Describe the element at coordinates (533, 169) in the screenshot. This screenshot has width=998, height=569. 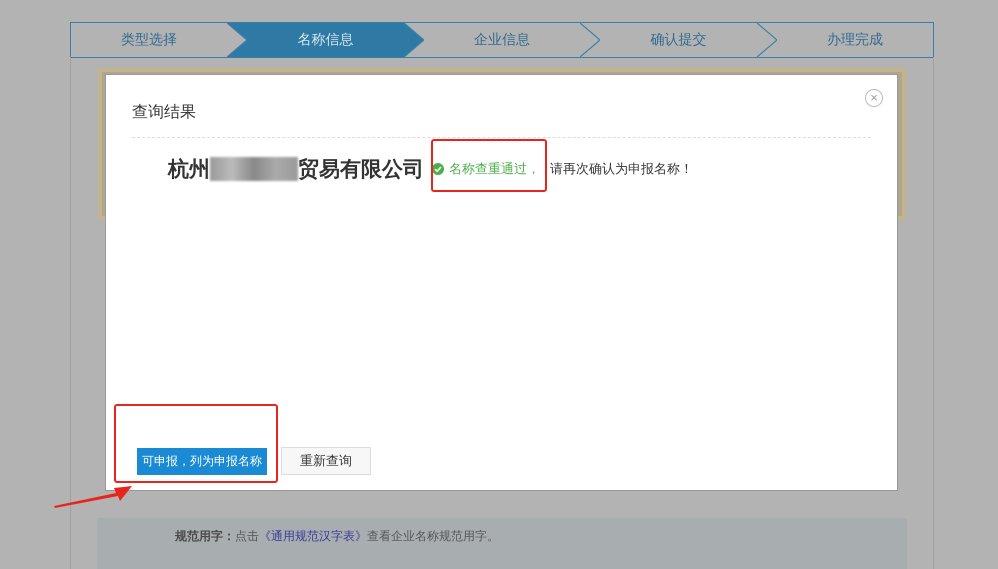
I see `comma-text: ，` at that location.